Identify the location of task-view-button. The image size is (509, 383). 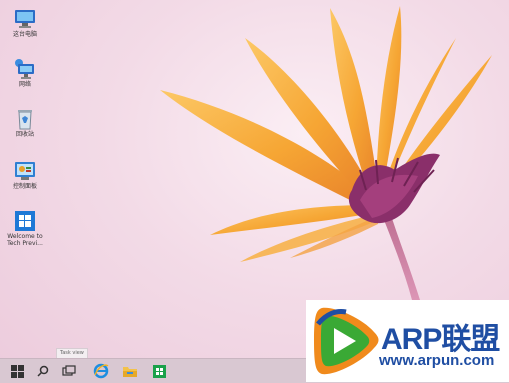
(69, 371).